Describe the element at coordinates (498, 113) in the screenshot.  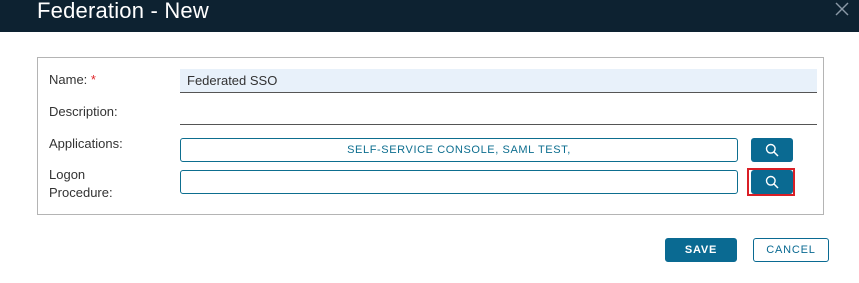
I see `description-field` at that location.